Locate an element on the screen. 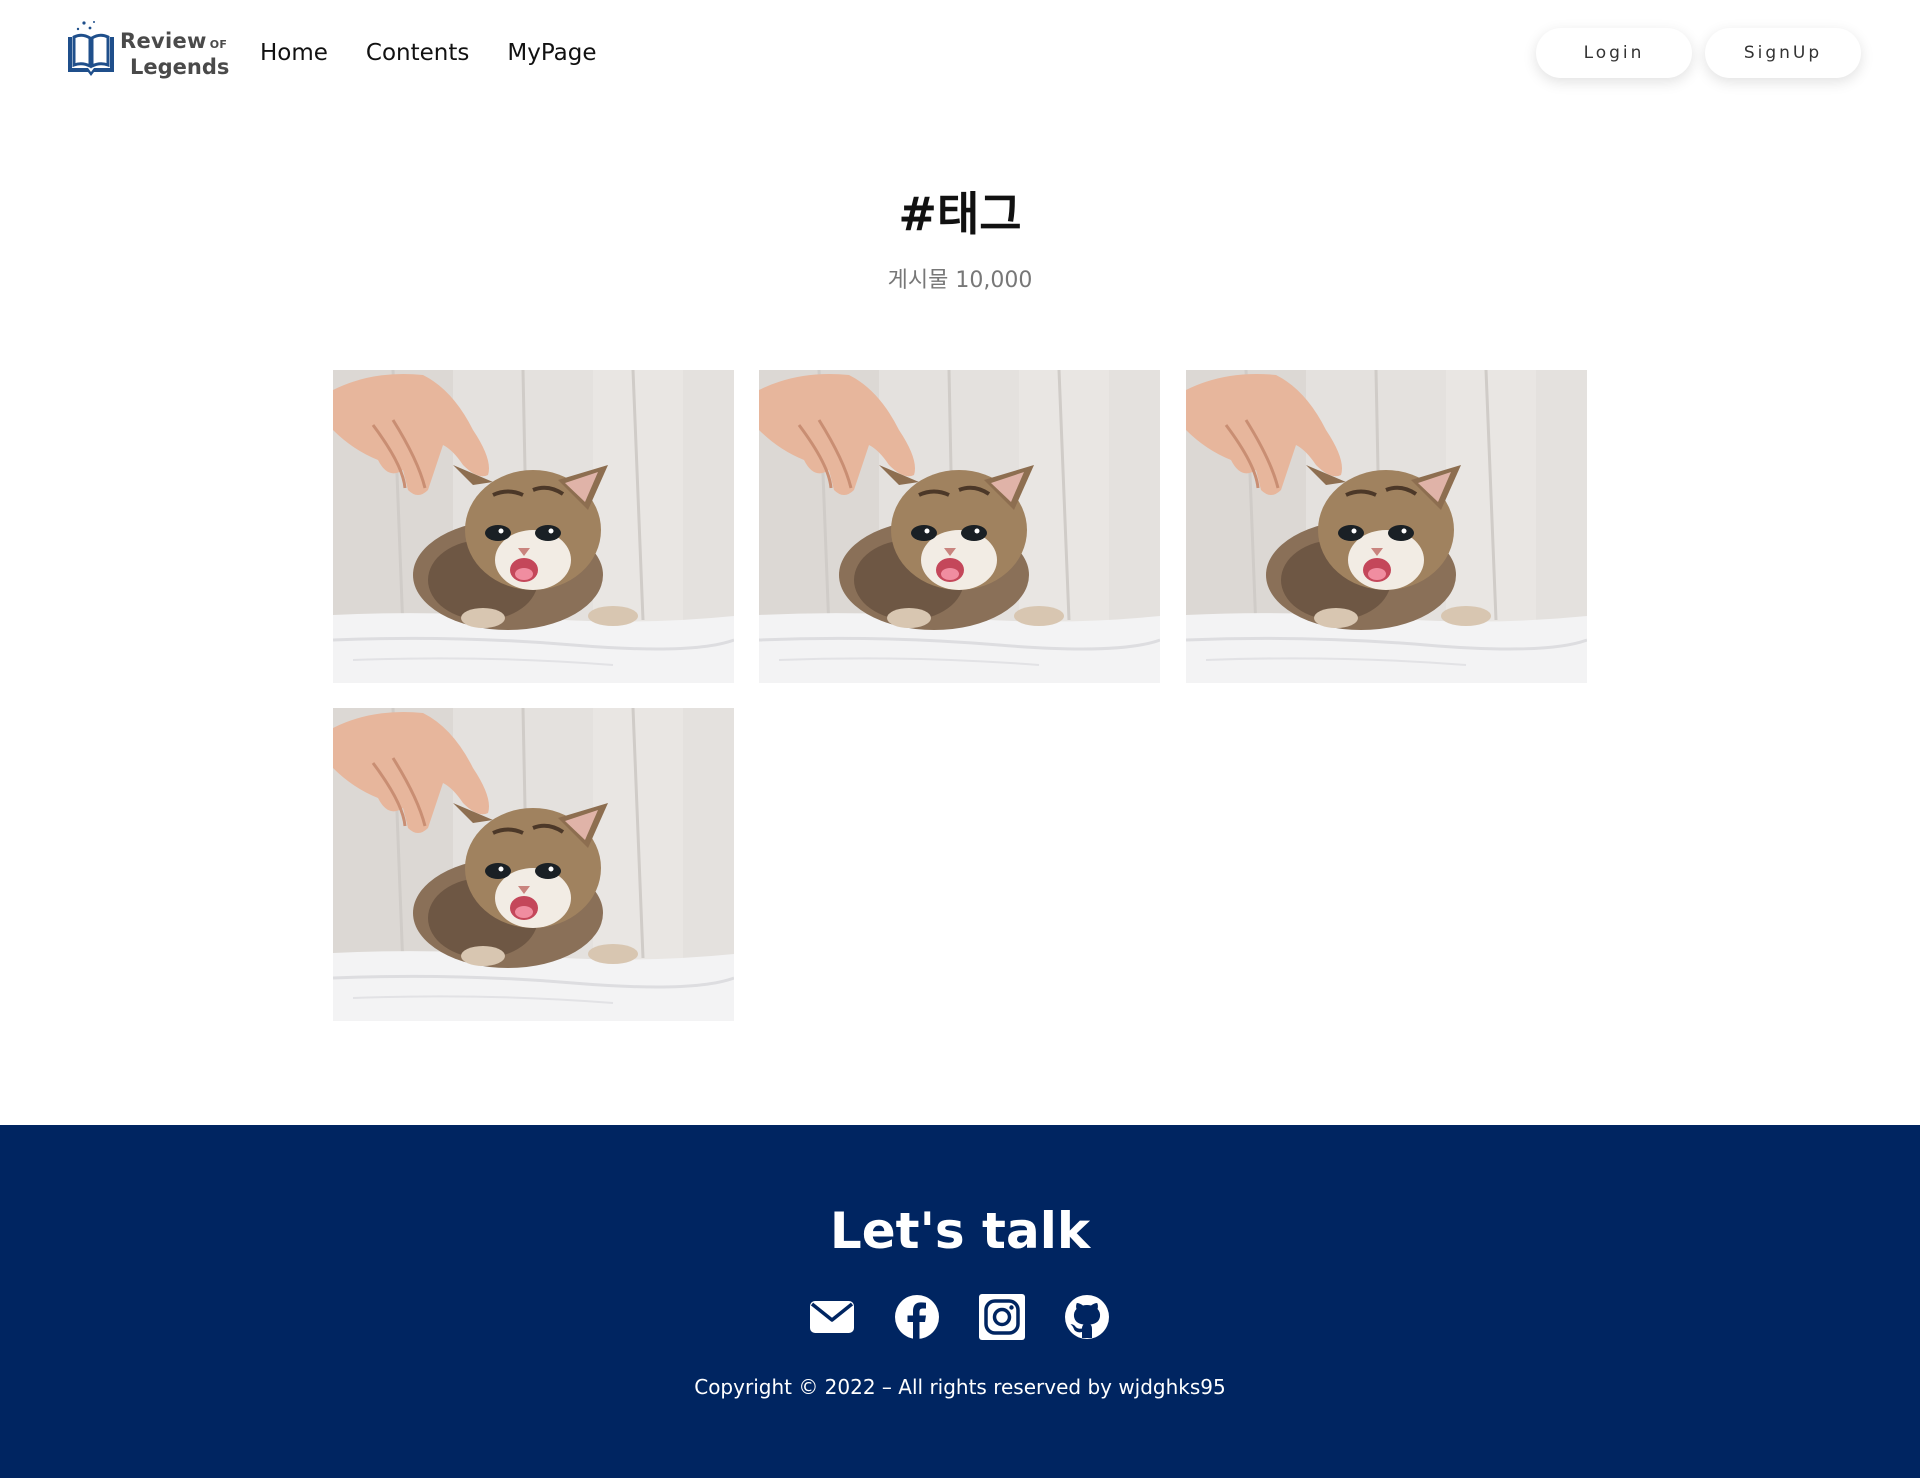 Image resolution: width=1920 pixels, height=1478 pixels. footer-title: Let's talk is located at coordinates (960, 1231).